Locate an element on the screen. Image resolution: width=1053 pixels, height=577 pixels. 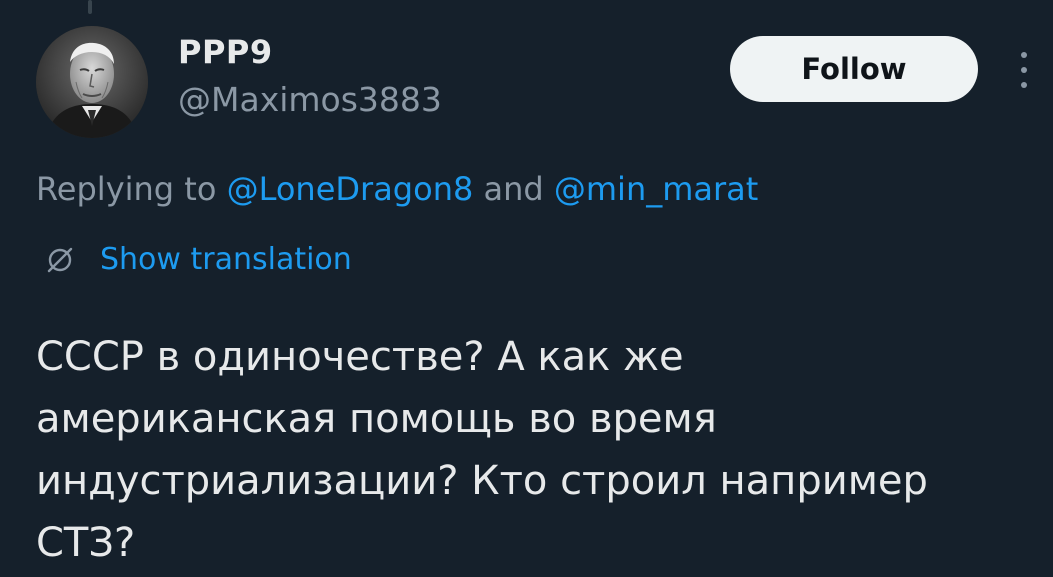
tweet-text-line: СССР в одиночестве? А как же is located at coordinates (360, 357).